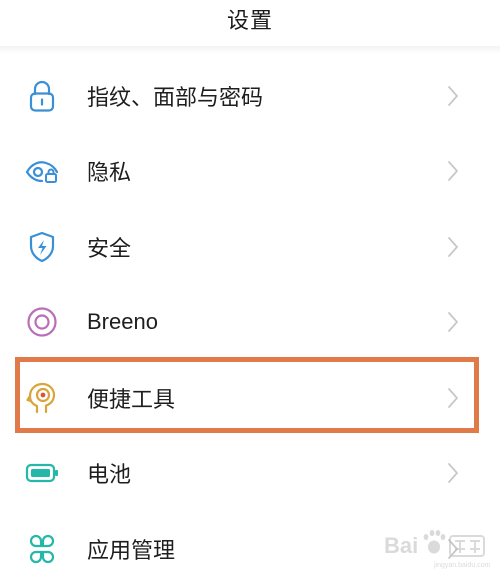  I want to click on settings-item-label: Breeno, so click(122, 322).